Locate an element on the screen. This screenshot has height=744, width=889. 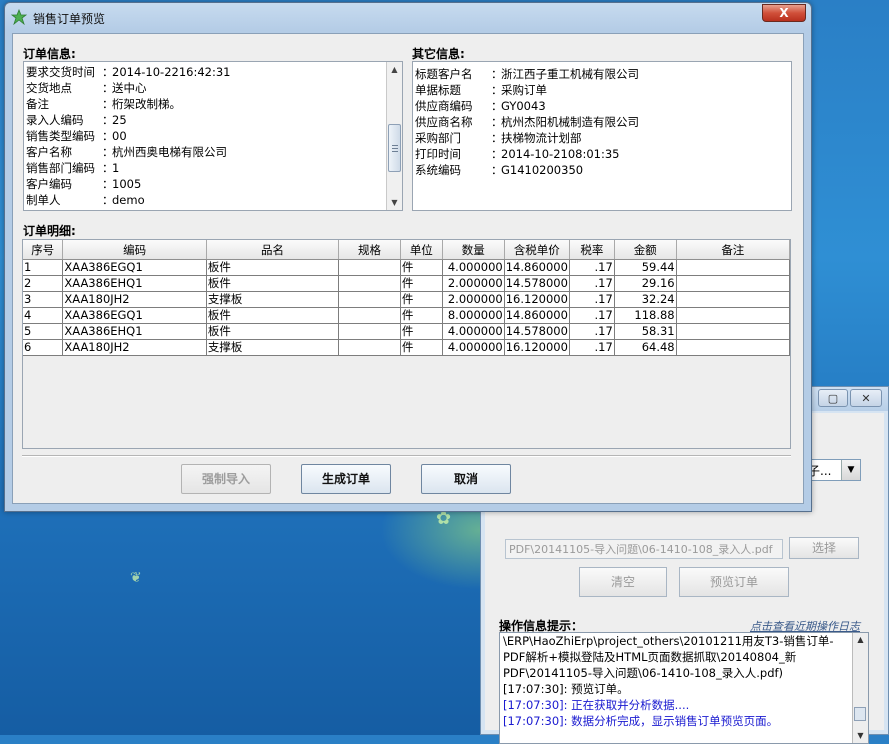
table-cell: 3 is located at coordinates (43, 299).